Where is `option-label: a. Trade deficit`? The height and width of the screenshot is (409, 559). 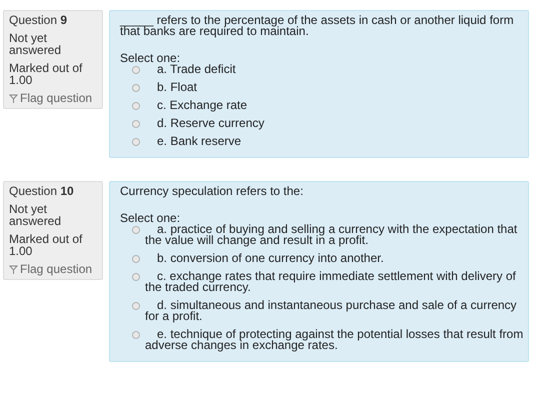
option-label: a. Trade deficit is located at coordinates (334, 69).